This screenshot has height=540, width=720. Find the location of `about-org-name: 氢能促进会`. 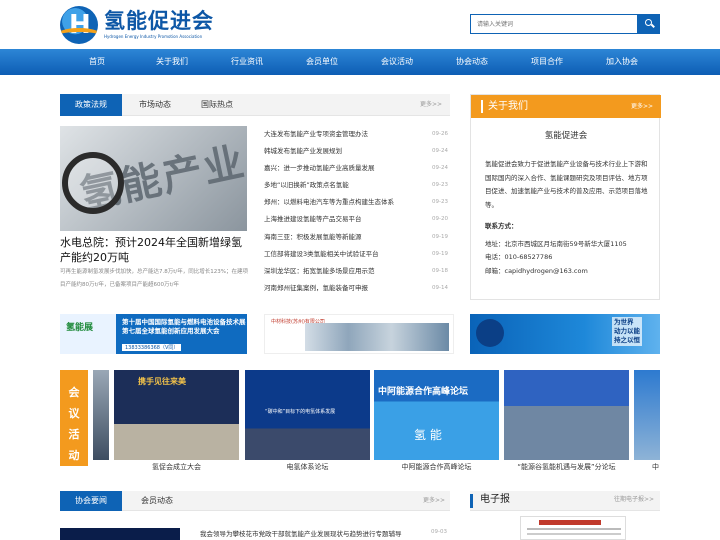

about-org-name: 氢能促进会 is located at coordinates (566, 136).